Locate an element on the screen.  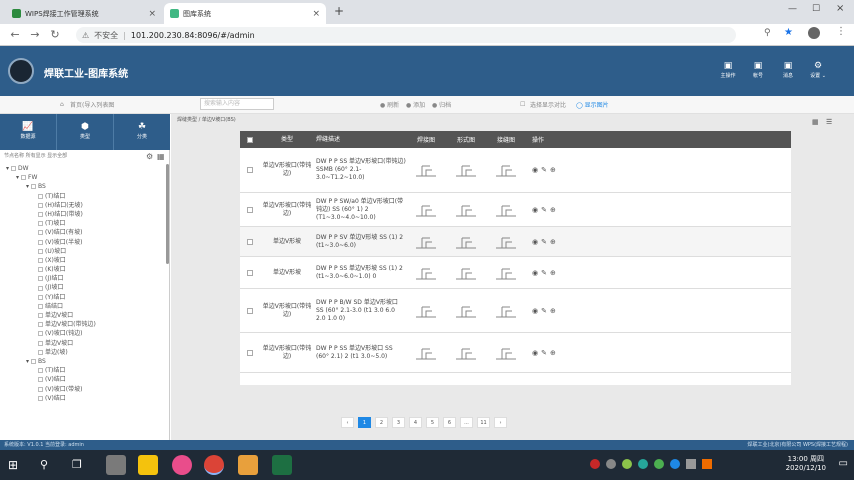
maximize-icon: ☐ is located at coordinates (816, 9).